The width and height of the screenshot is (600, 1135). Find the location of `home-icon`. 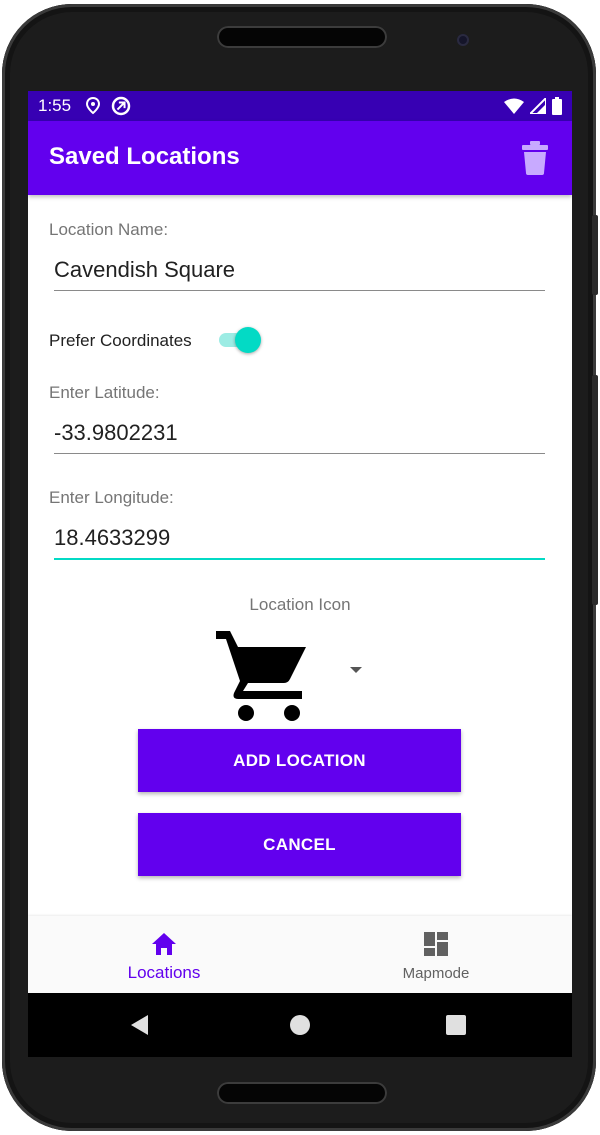

home-icon is located at coordinates (164, 944).